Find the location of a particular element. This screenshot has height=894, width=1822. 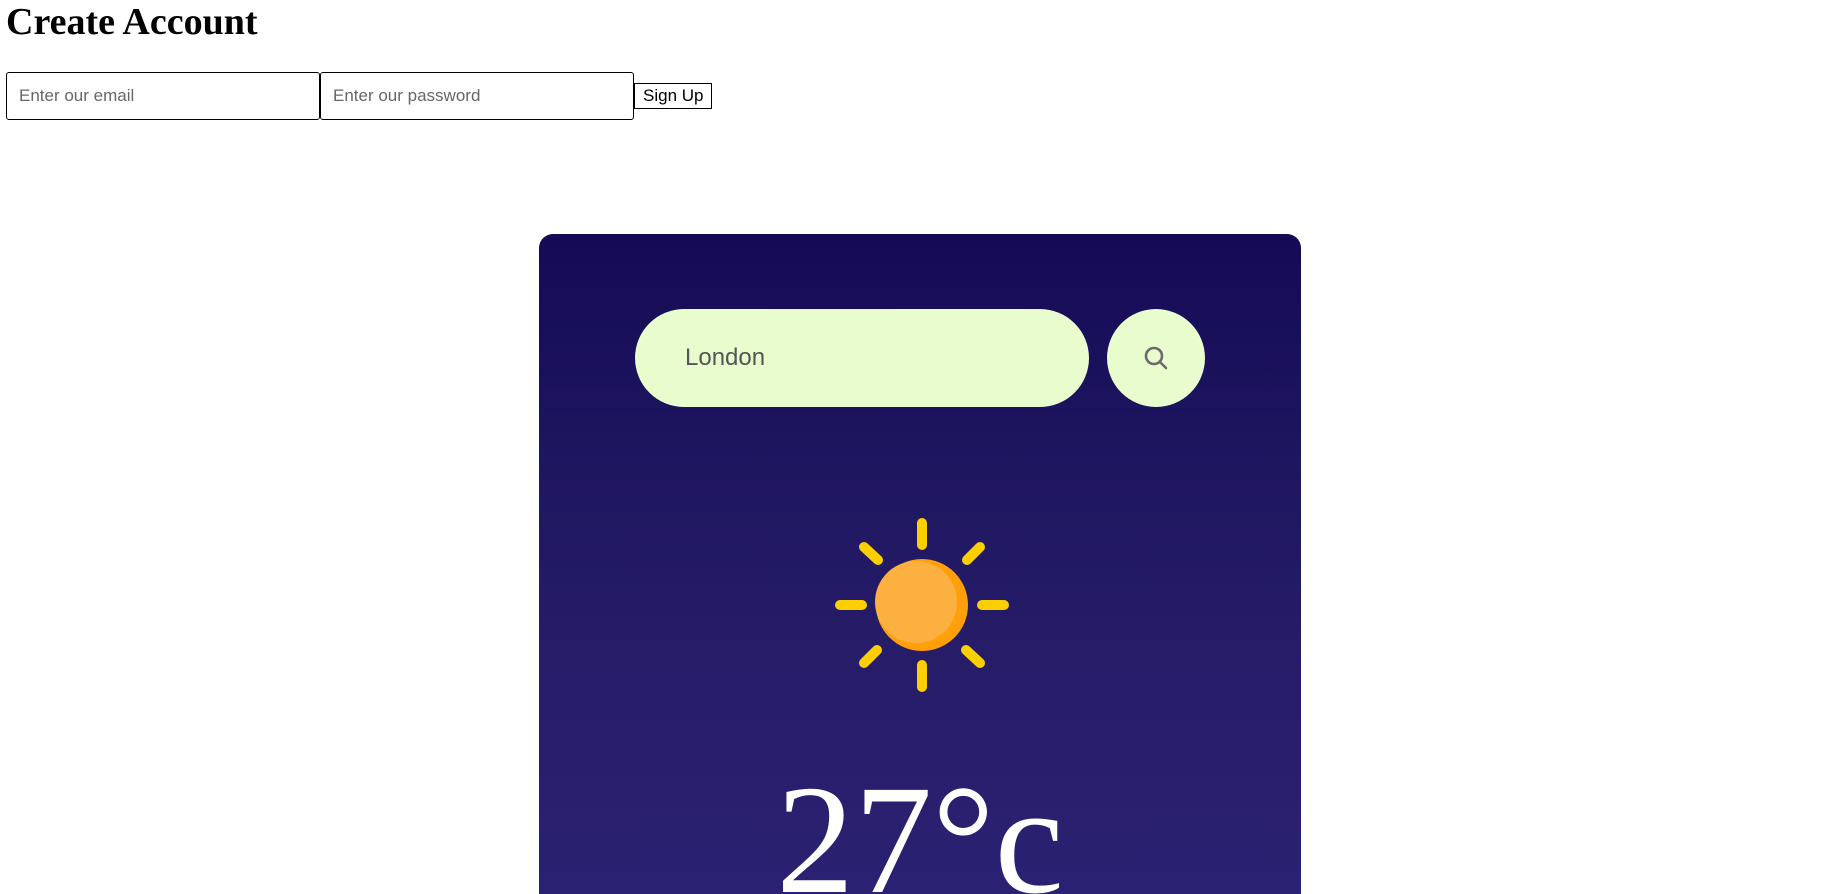

password-field is located at coordinates (477, 96).